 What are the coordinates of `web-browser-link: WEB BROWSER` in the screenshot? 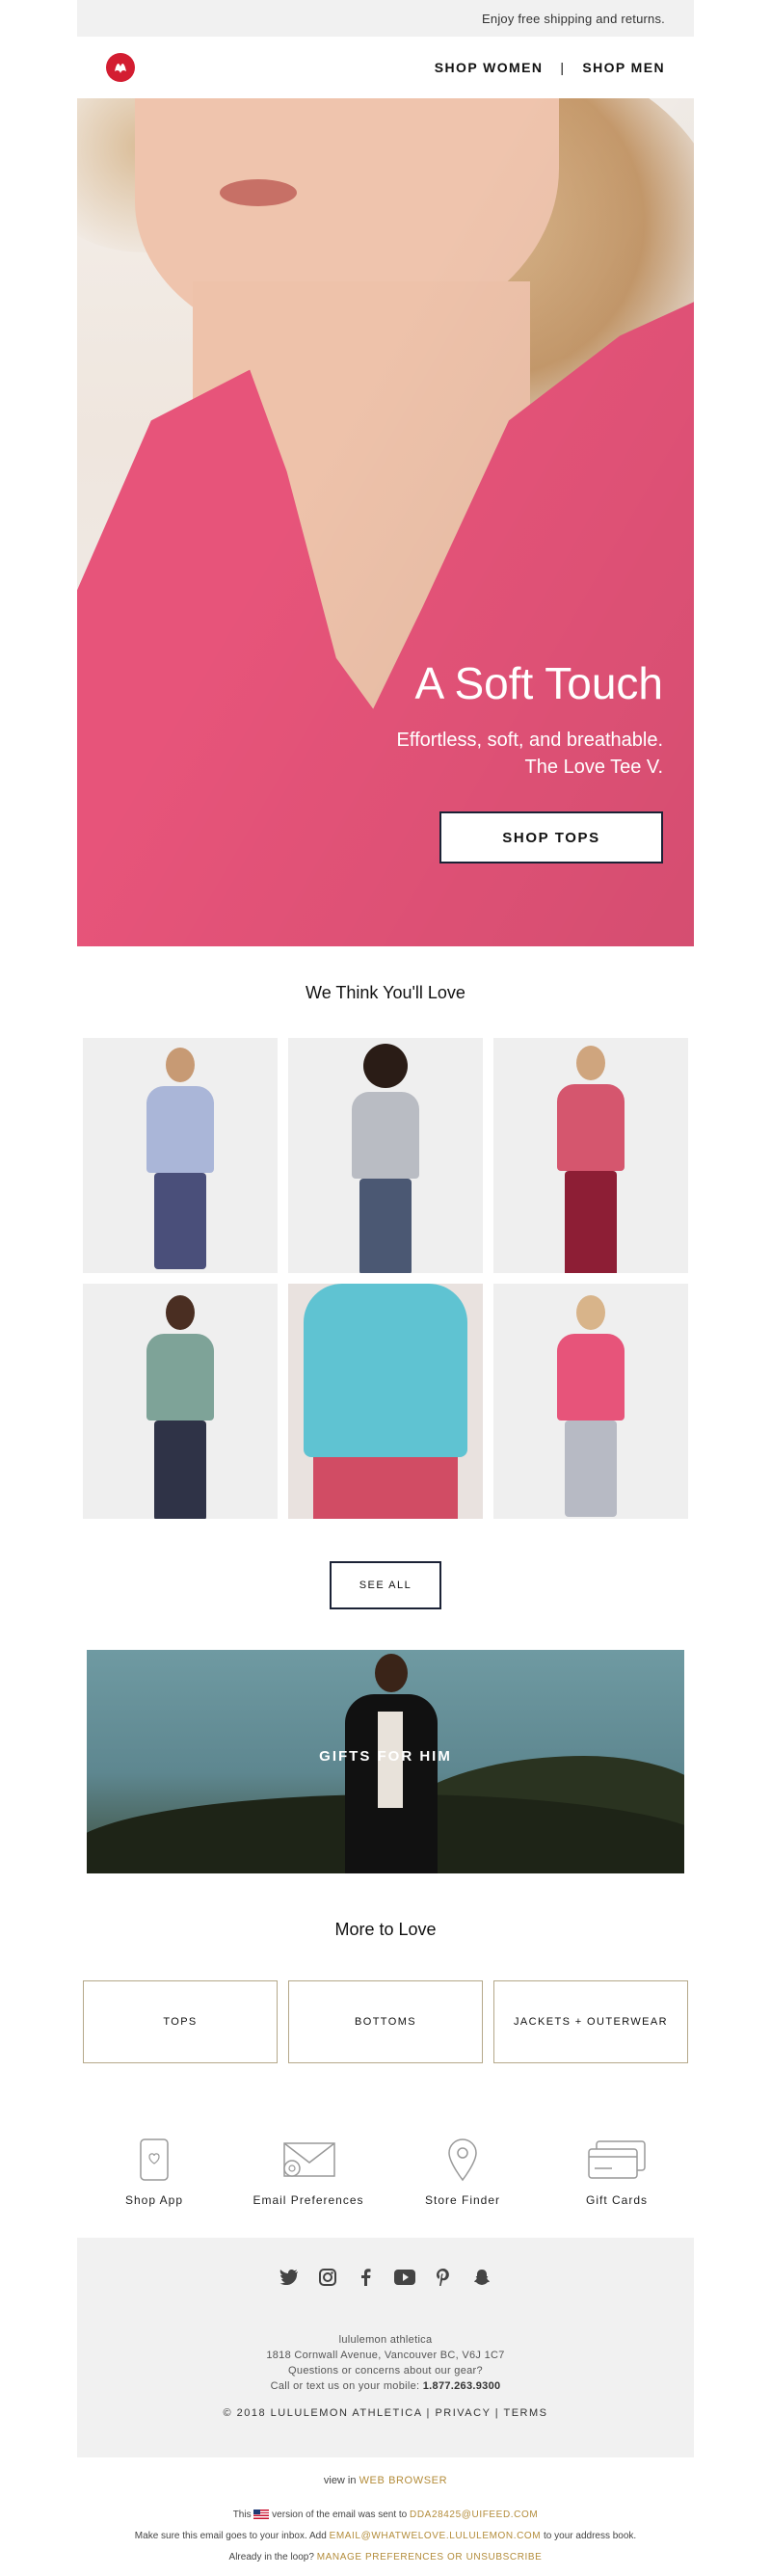 It's located at (404, 2480).